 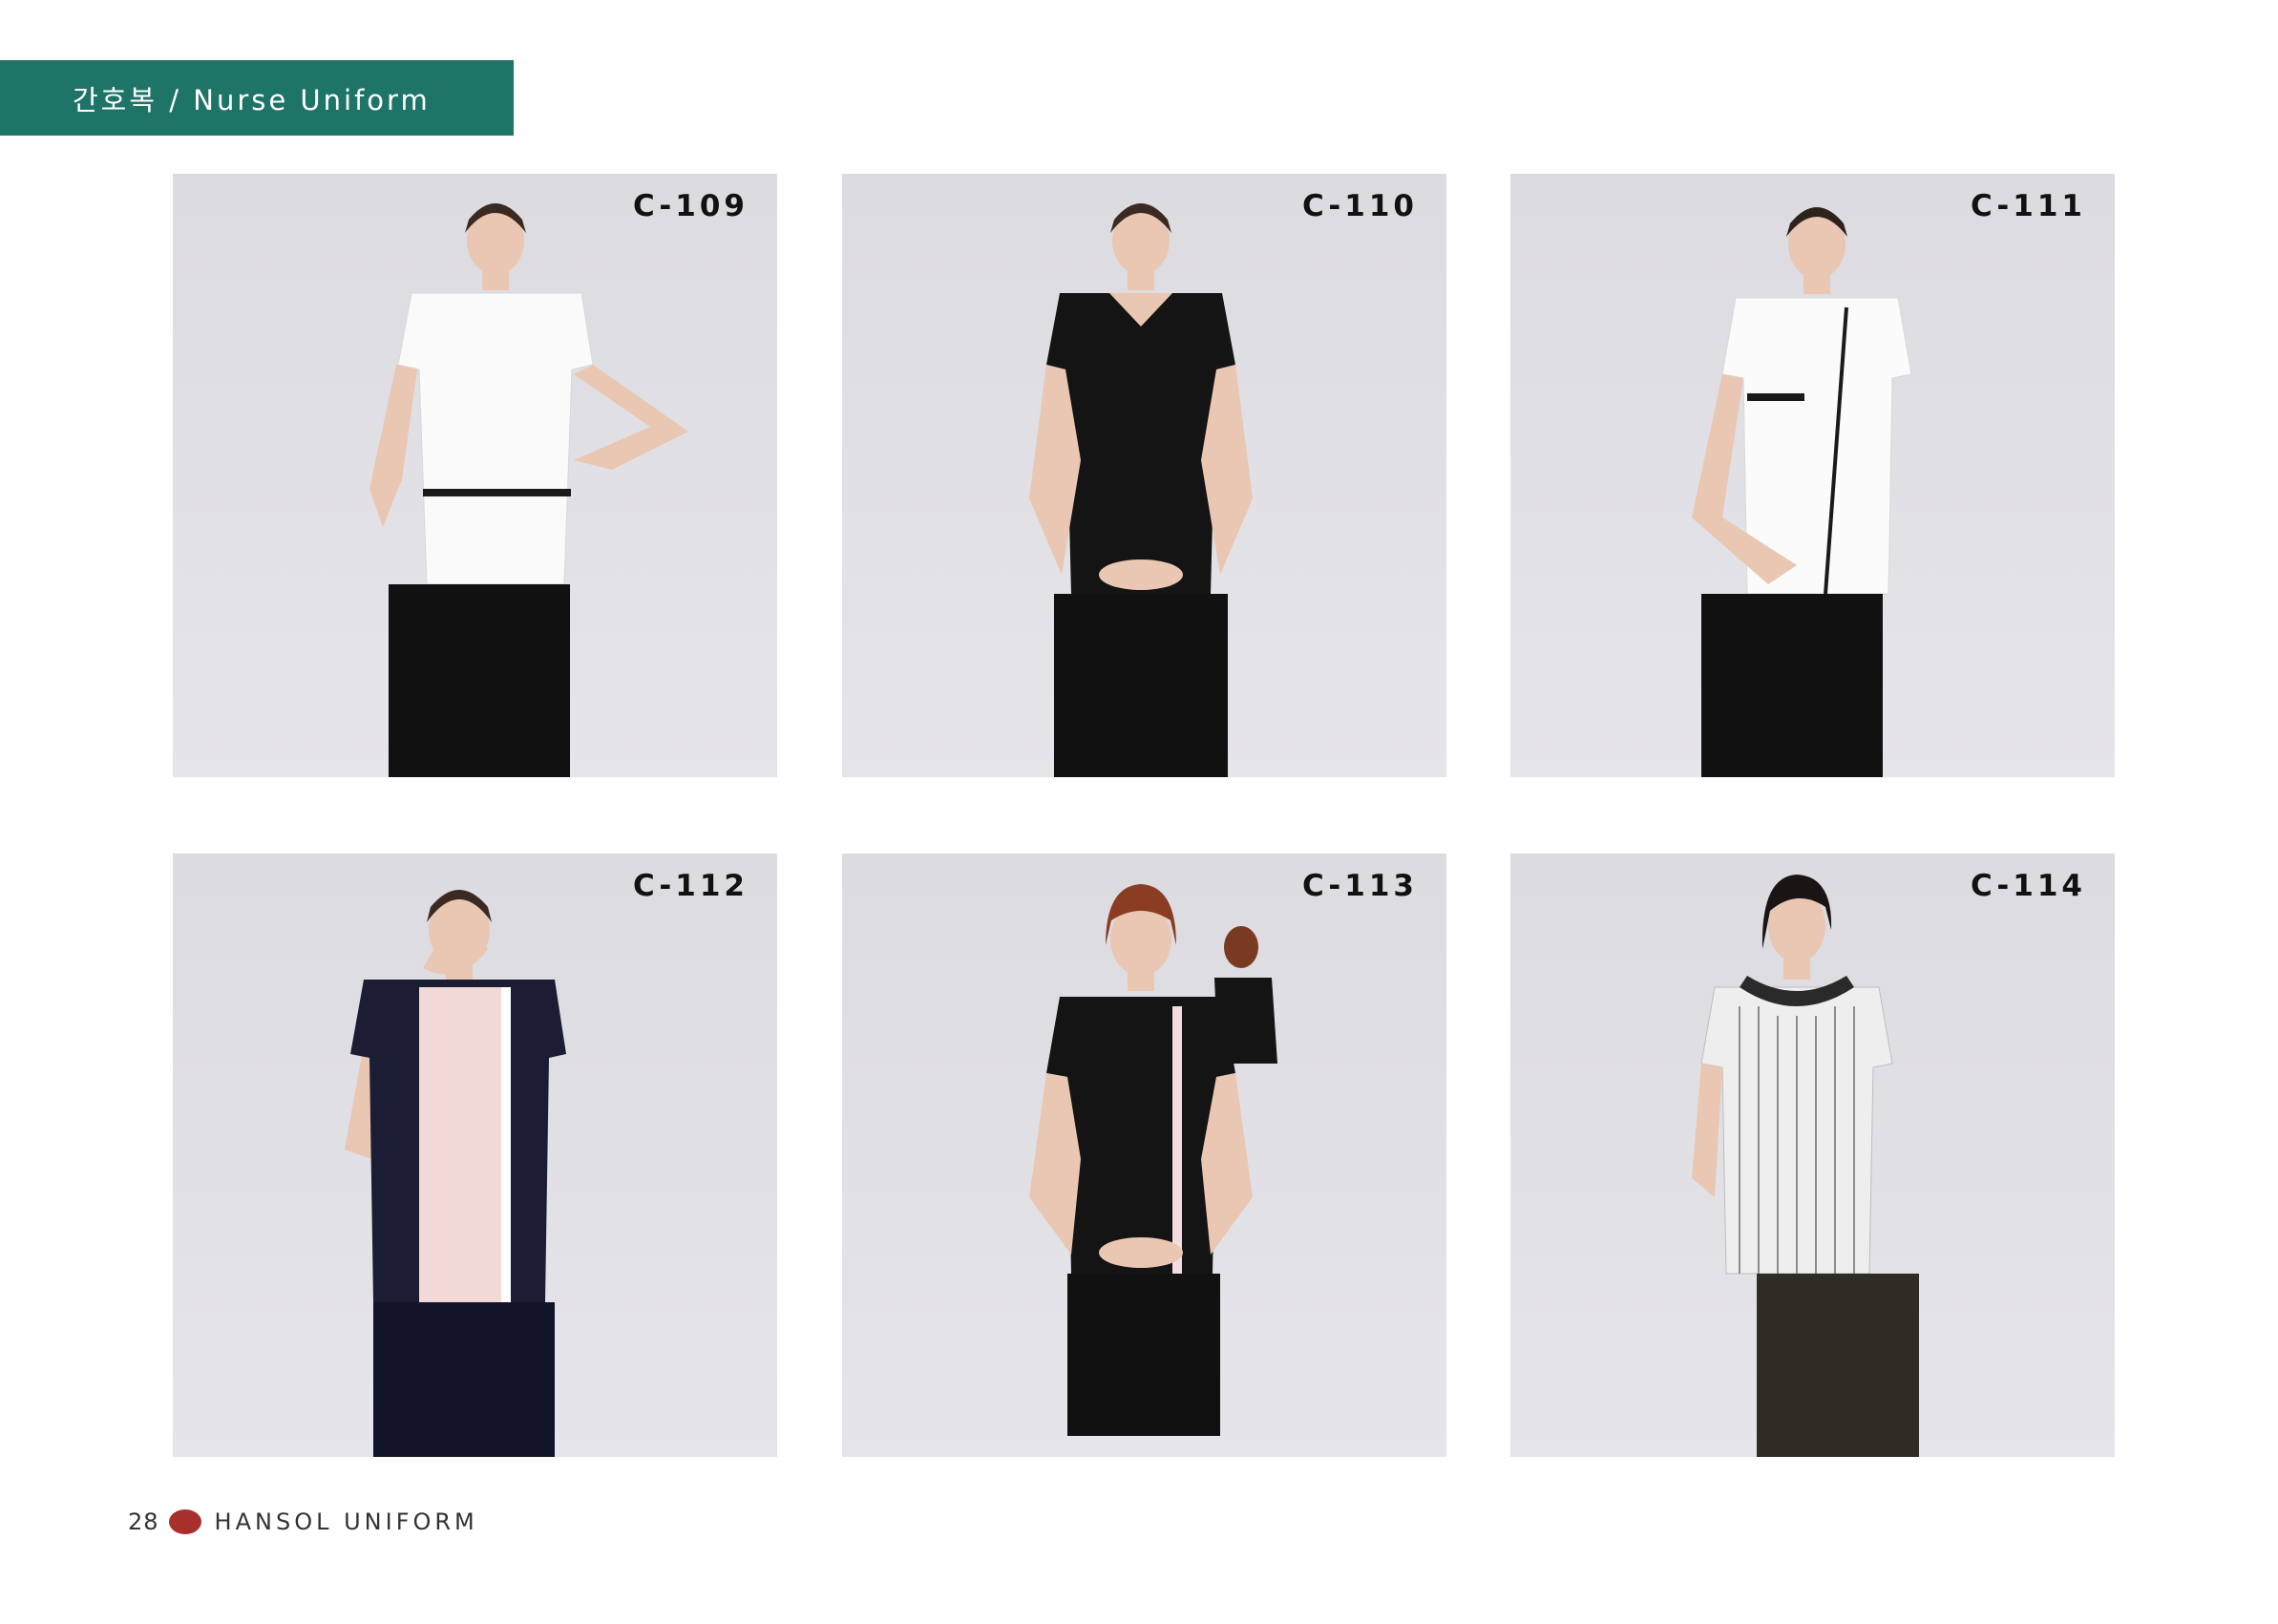 I want to click on product-card-c111: C-111, so click(x=1812, y=475).